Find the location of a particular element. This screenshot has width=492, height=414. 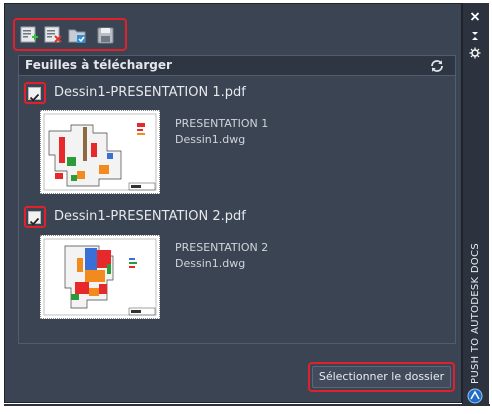

folder-icon is located at coordinates (77, 36).